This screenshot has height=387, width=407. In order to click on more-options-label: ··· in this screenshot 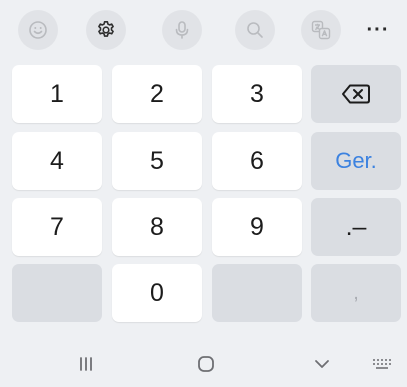, I will do `click(378, 30)`.